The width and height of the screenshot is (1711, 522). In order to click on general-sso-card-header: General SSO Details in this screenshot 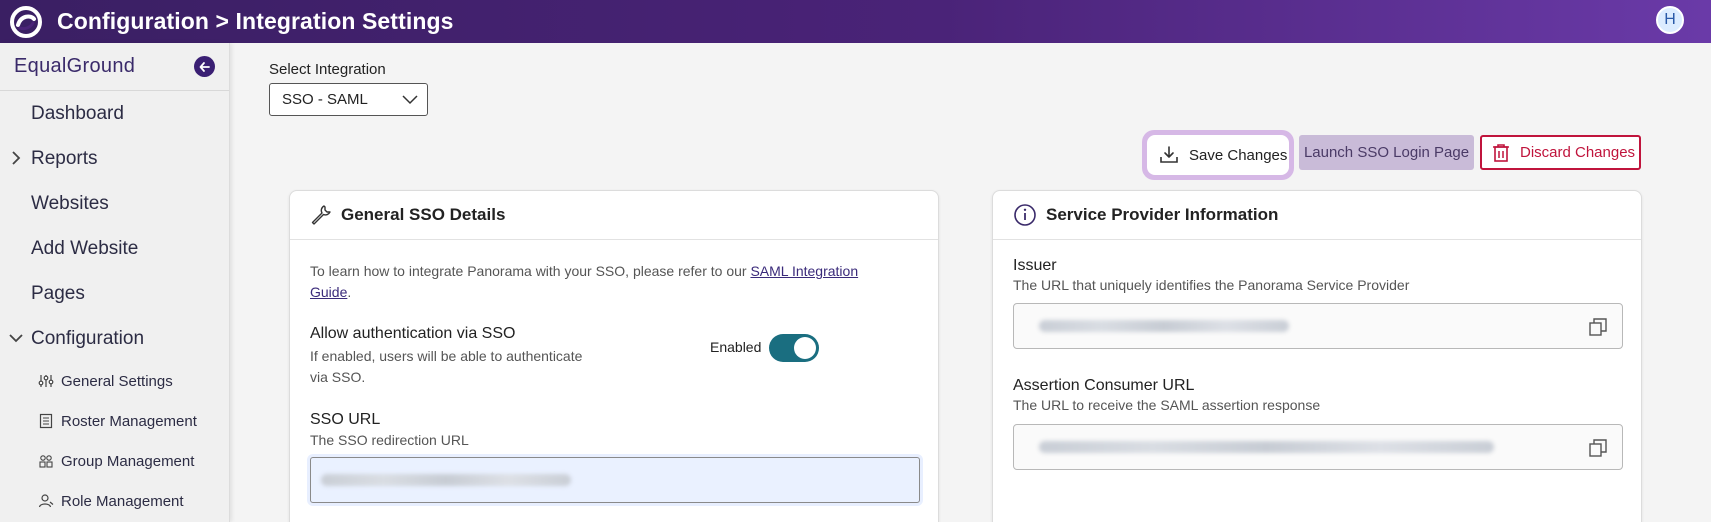, I will do `click(614, 215)`.